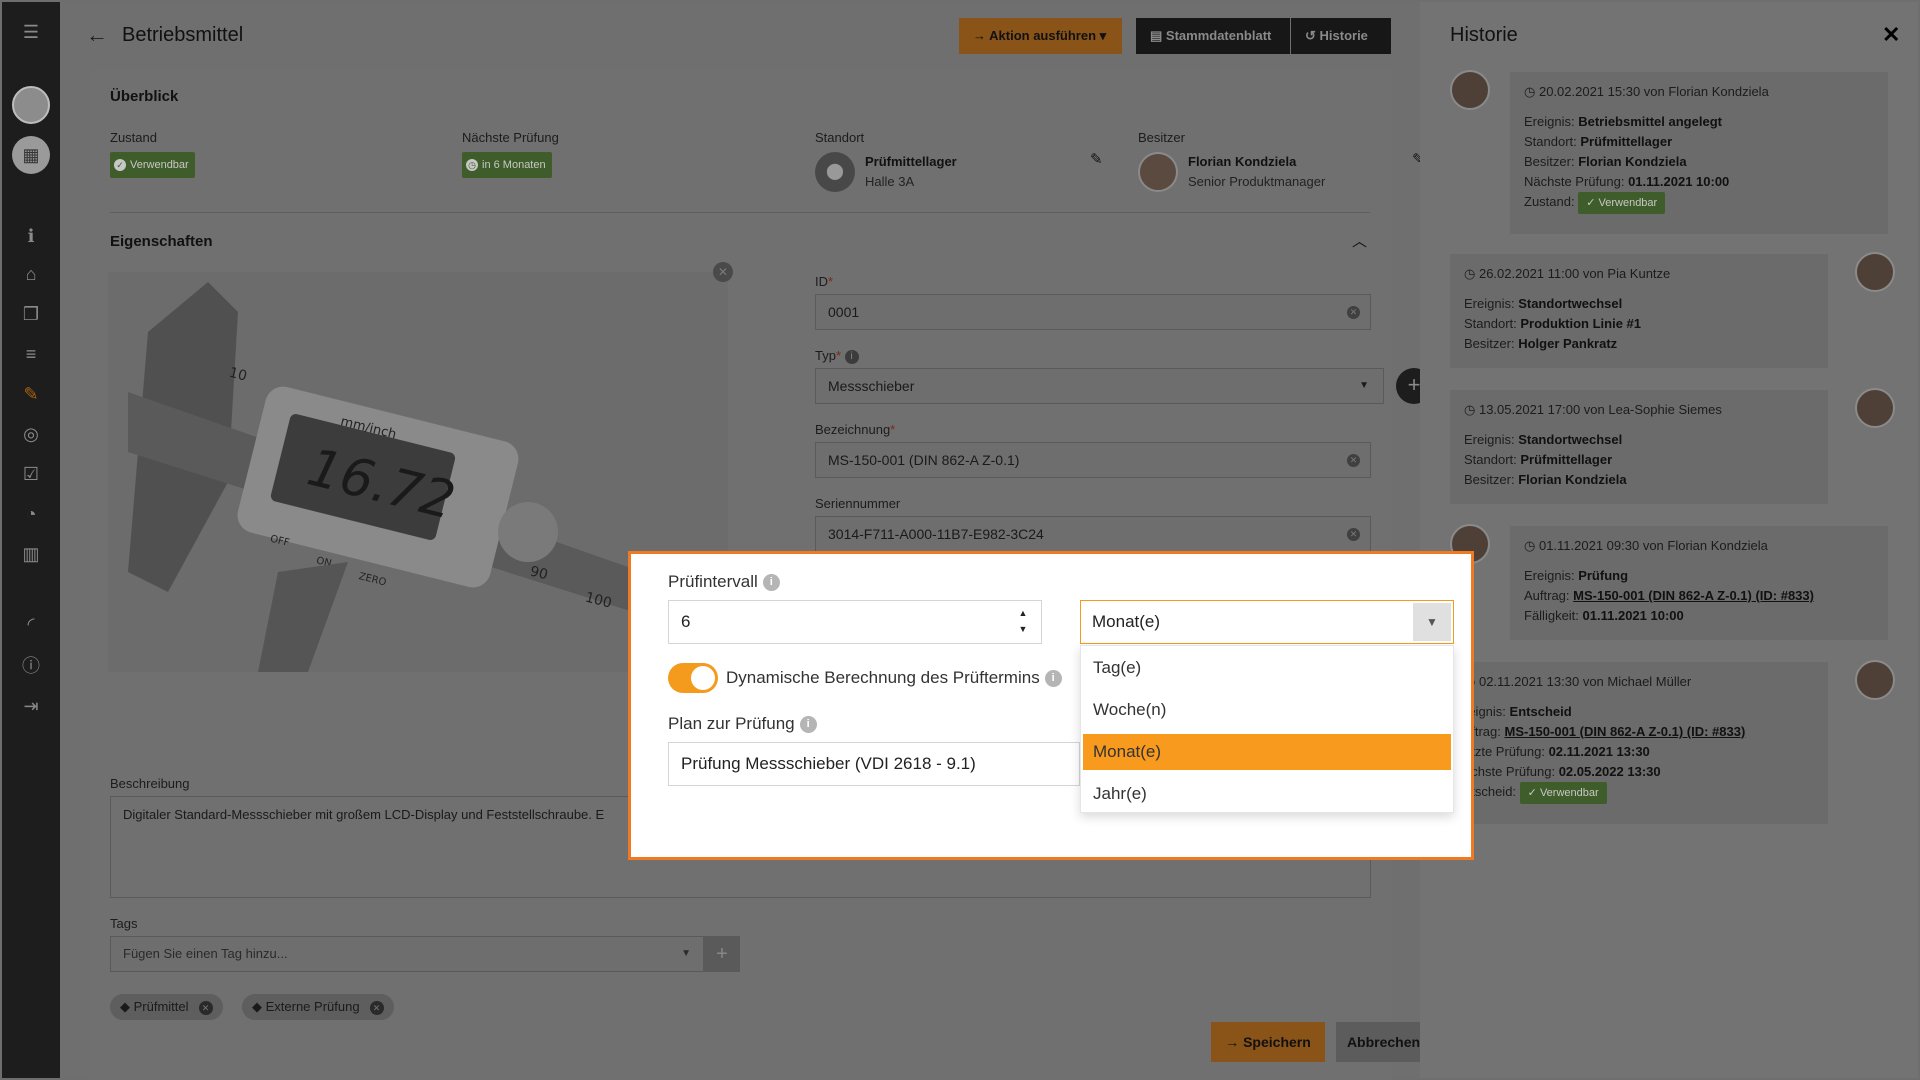 This screenshot has width=1920, height=1080. What do you see at coordinates (686, 621) in the screenshot?
I see `interval-value: 6` at bounding box center [686, 621].